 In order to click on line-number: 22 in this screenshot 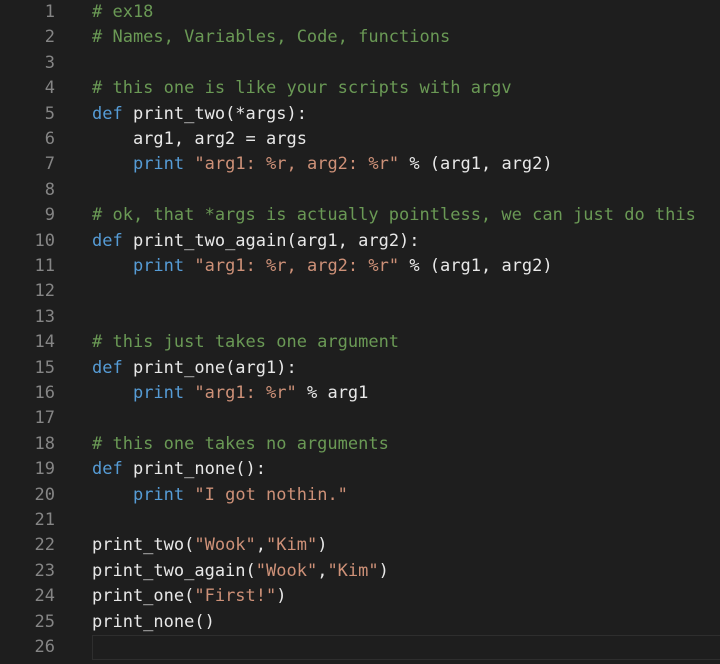, I will do `click(44, 545)`.